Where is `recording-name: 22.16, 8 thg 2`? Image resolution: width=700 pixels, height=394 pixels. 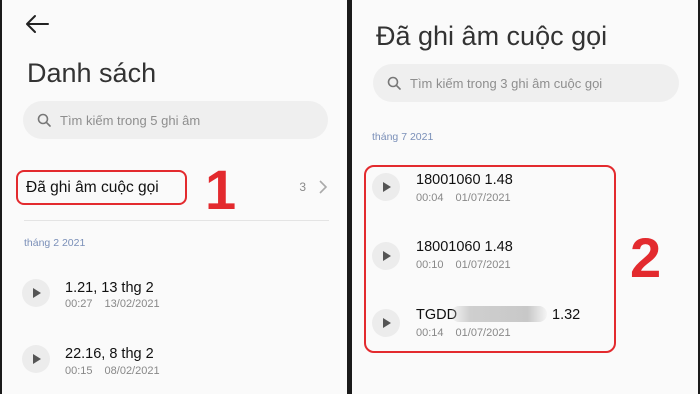
recording-name: 22.16, 8 thg 2 is located at coordinates (109, 354).